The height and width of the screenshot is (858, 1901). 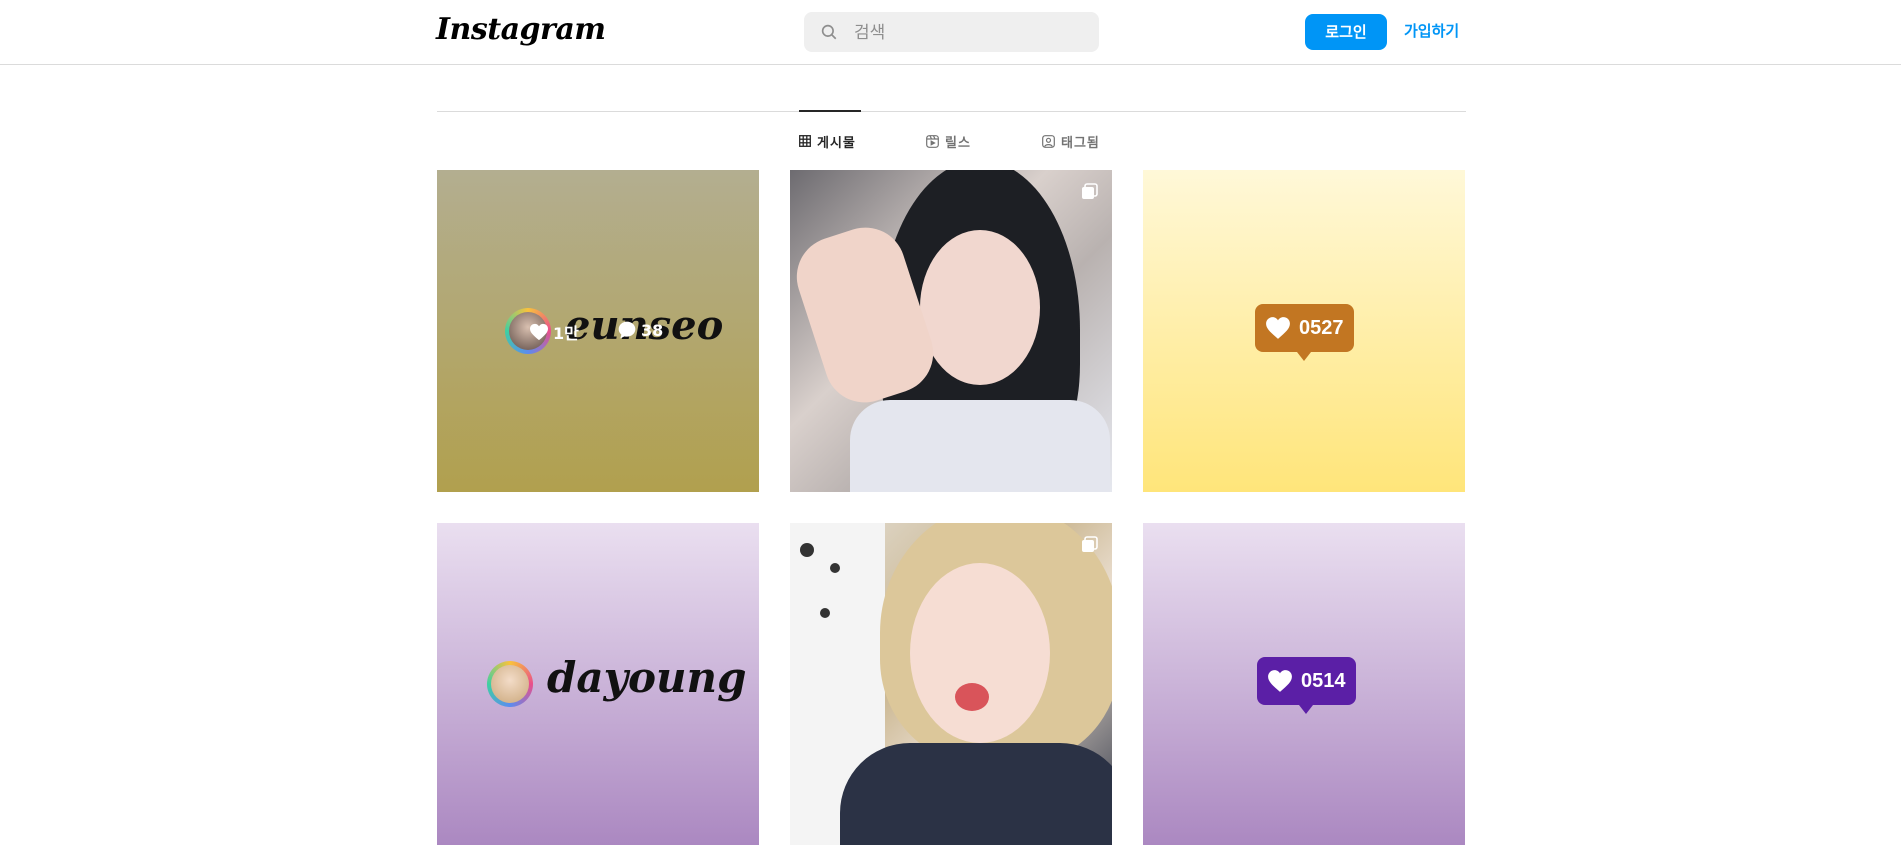 What do you see at coordinates (640, 330) in the screenshot?
I see `comments-count: 38` at bounding box center [640, 330].